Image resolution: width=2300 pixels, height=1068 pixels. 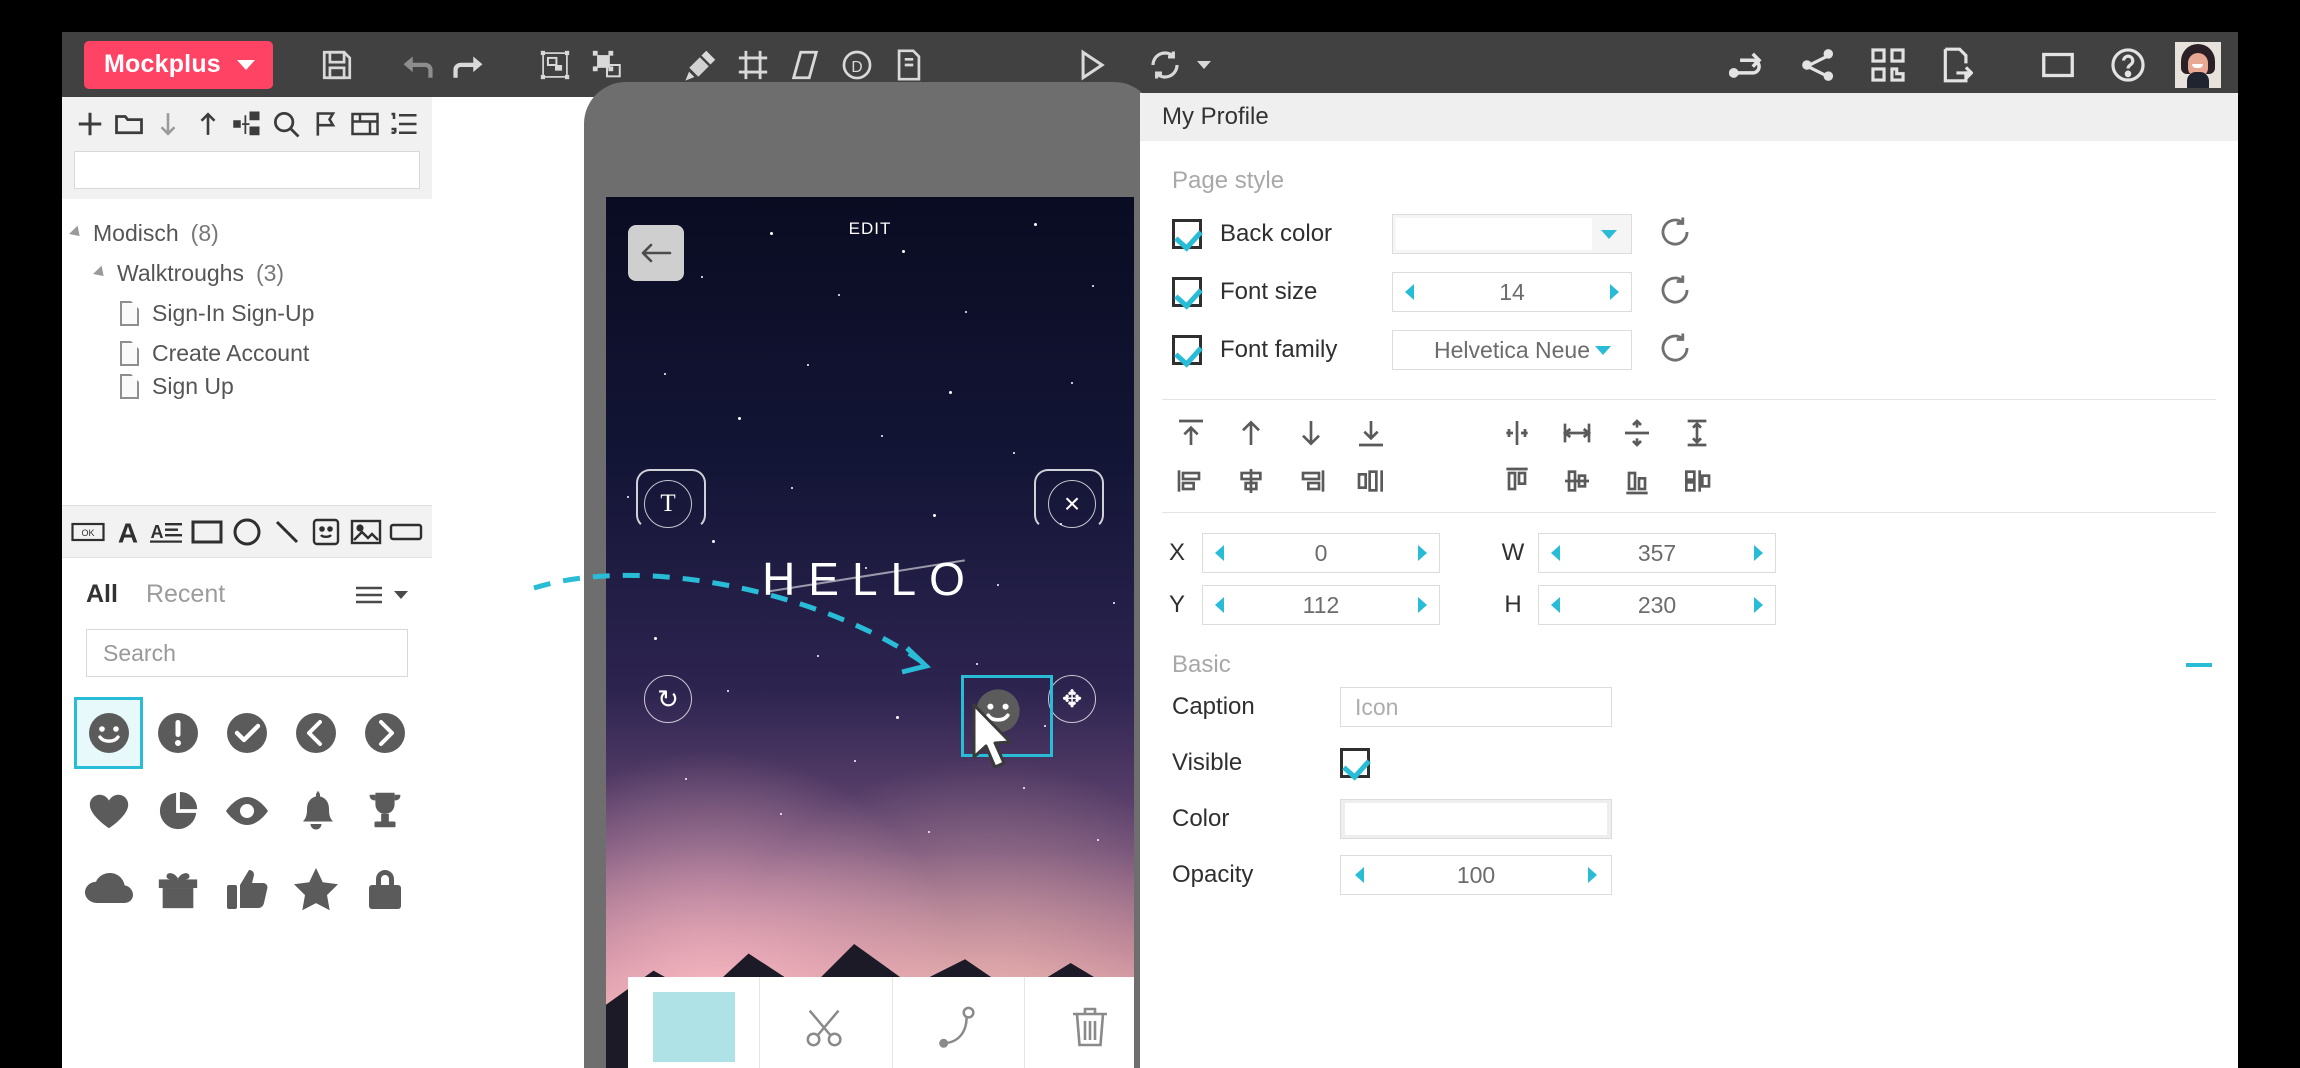 I want to click on color-field, so click(x=1476, y=819).